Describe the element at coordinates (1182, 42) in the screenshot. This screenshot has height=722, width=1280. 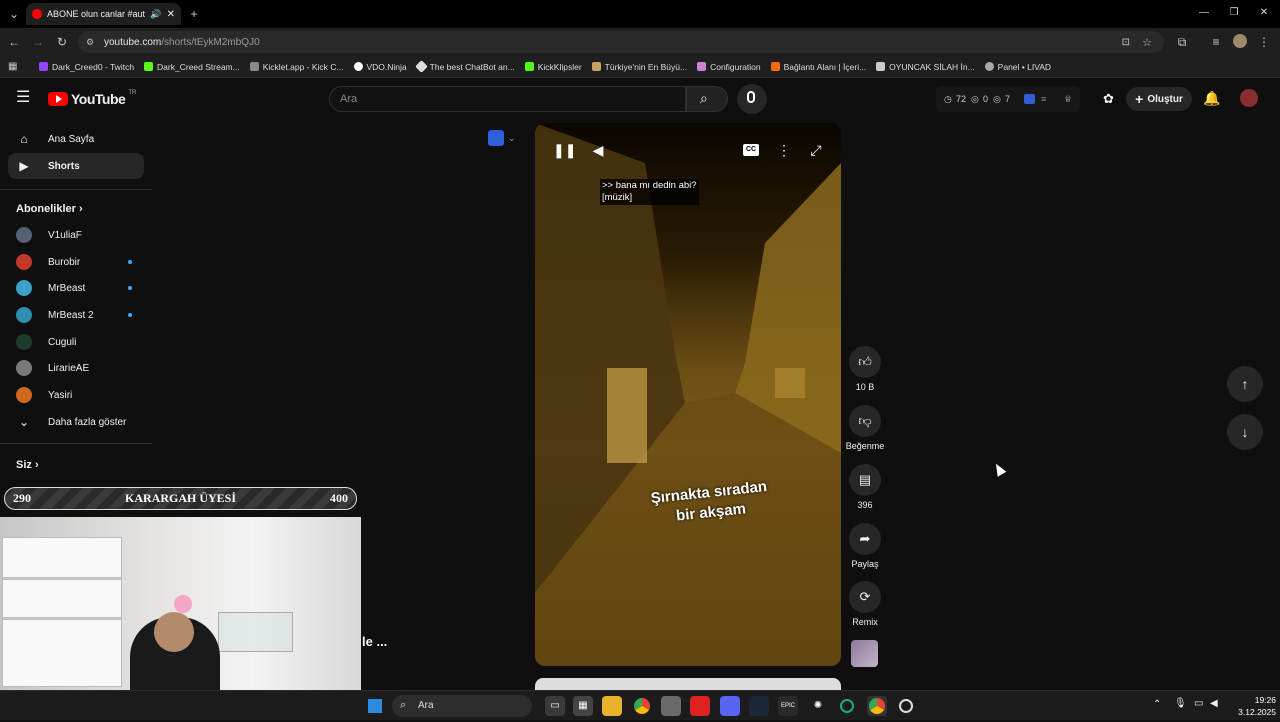
I see `extensions-icon: ⧉` at that location.